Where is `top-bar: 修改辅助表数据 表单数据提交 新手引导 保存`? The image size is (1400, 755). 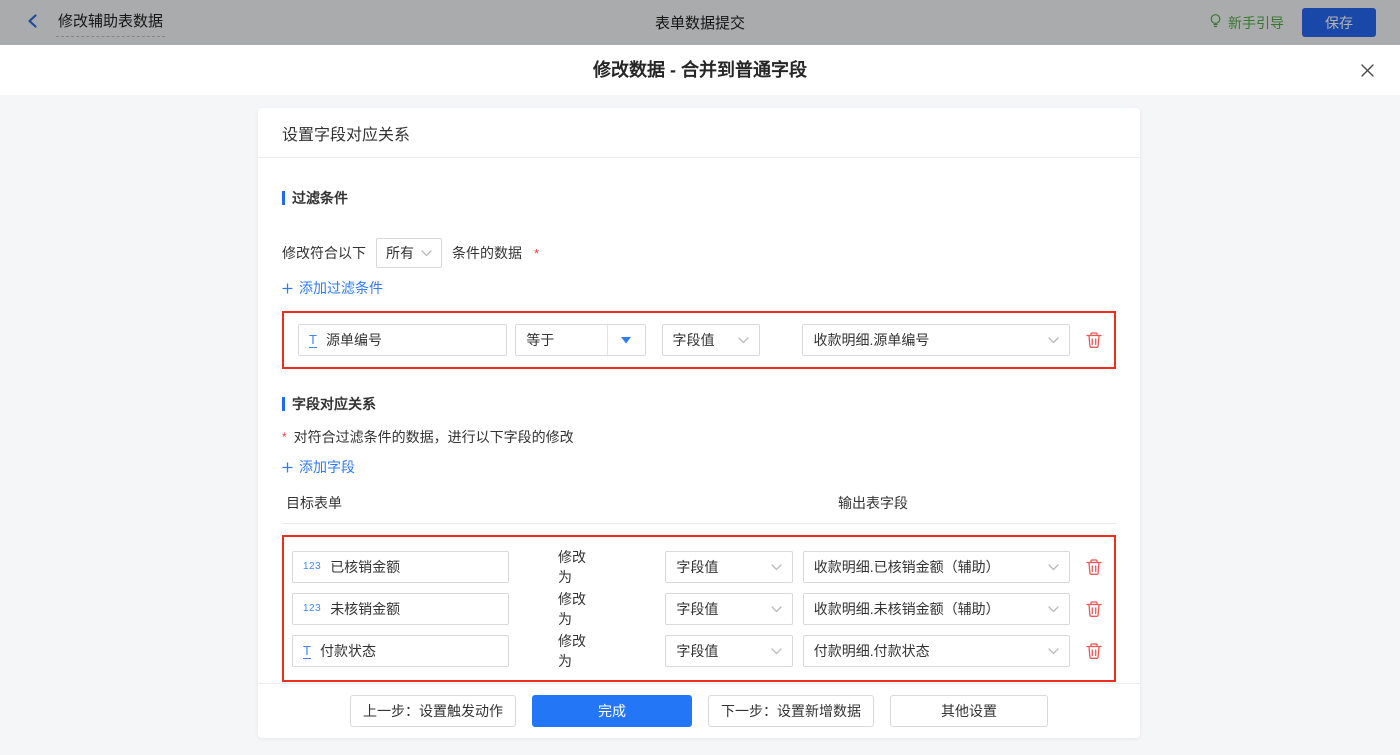
top-bar: 修改辅助表数据 表单数据提交 新手引导 保存 is located at coordinates (700, 22).